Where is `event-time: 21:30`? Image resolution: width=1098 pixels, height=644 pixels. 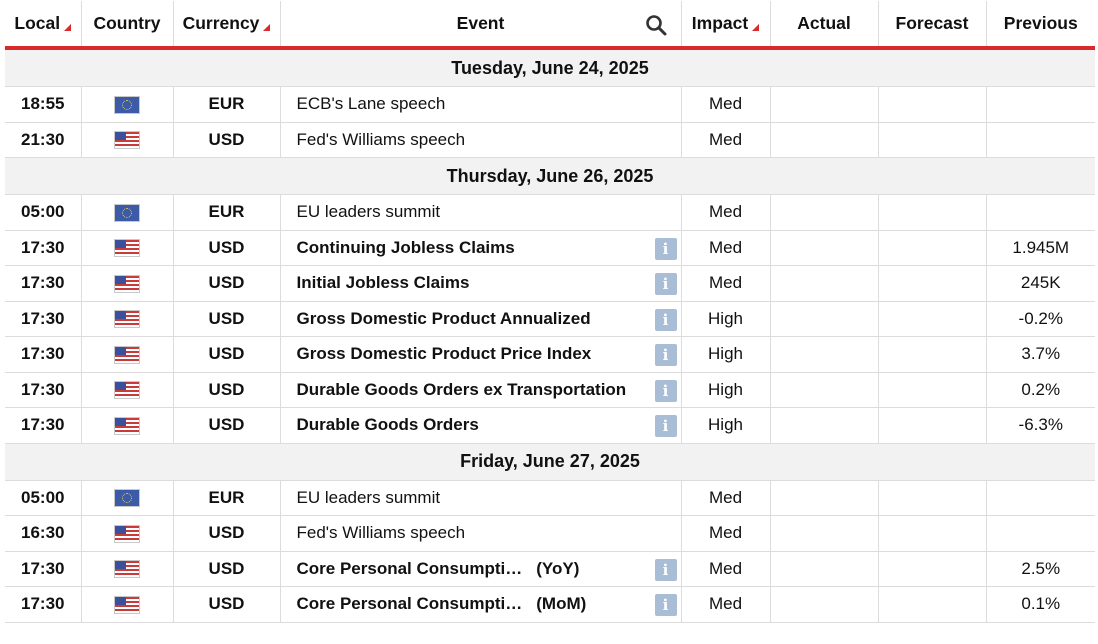 event-time: 21:30 is located at coordinates (43, 140).